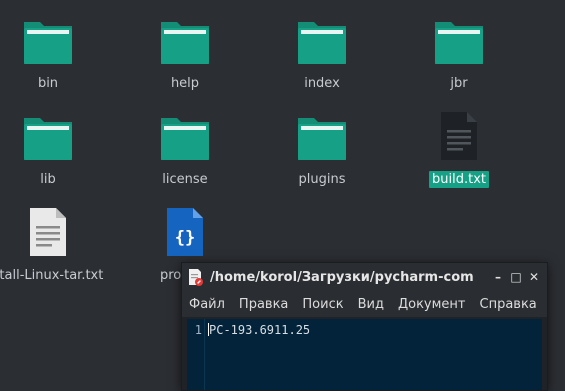 This screenshot has height=391, width=565. I want to click on file-install-linux-tar: stall-Linux-tar.txt, so click(52, 240).